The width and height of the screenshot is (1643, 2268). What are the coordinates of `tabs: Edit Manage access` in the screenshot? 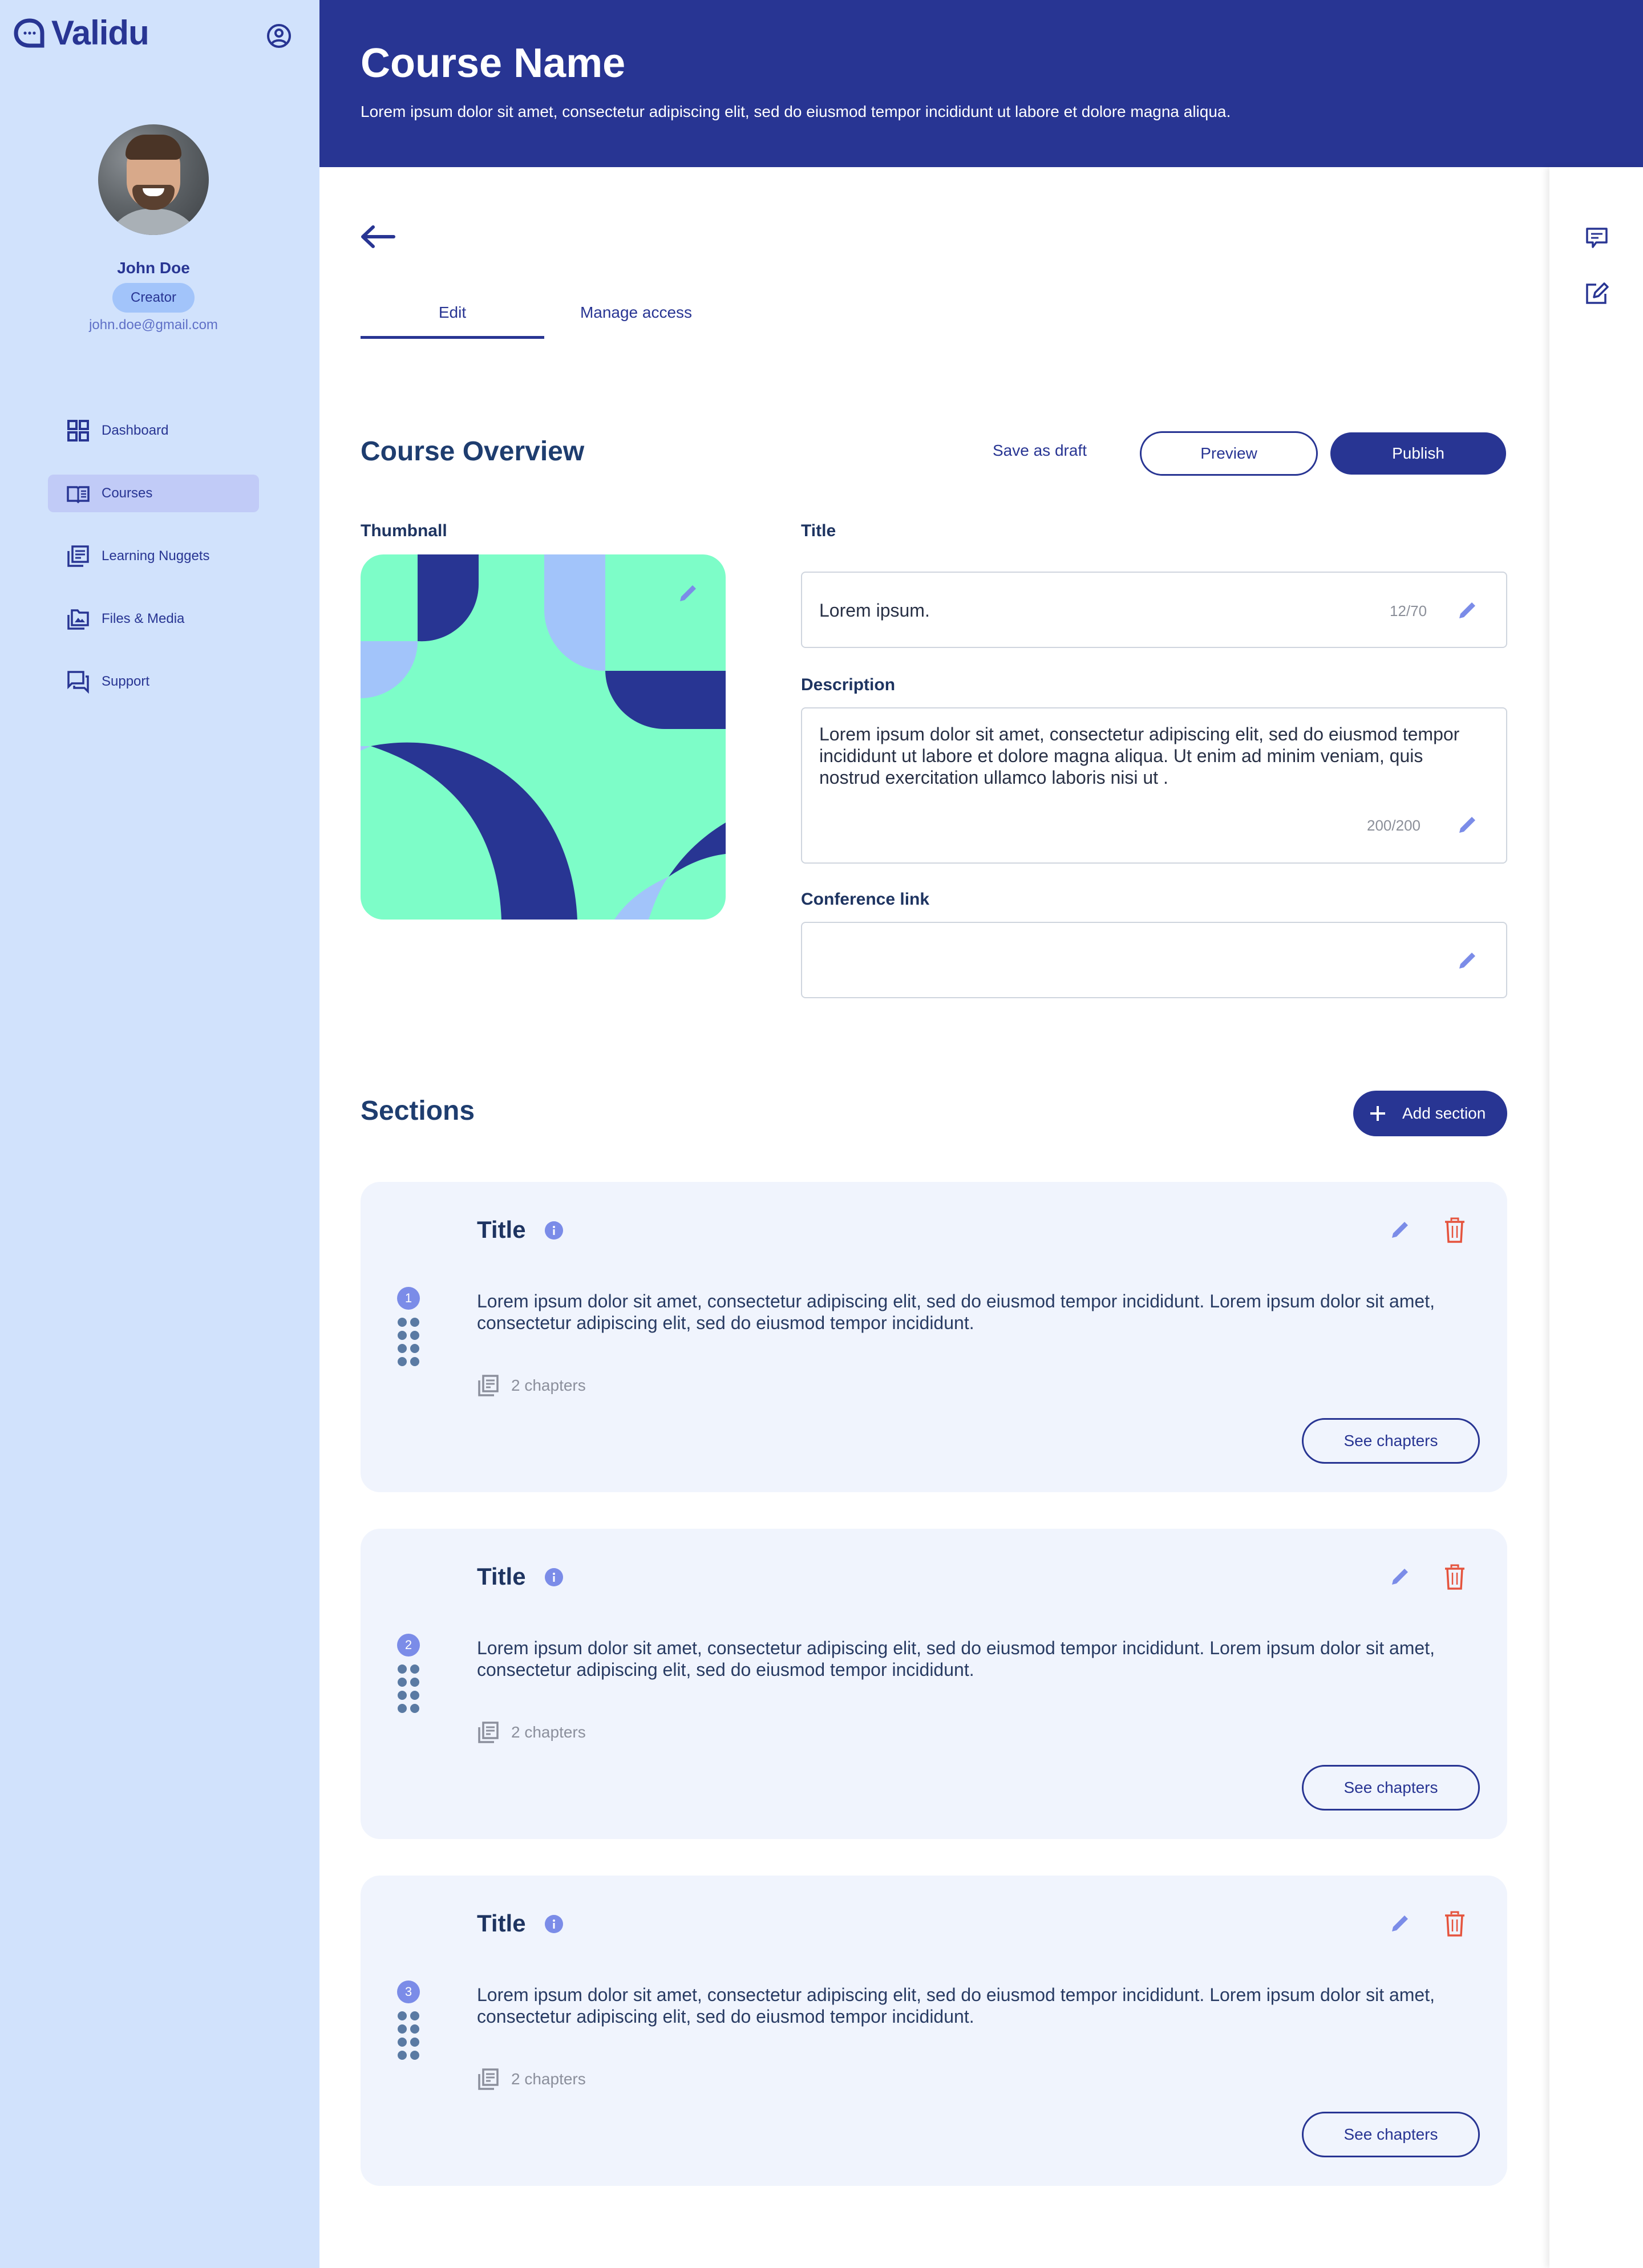 It's located at (544, 318).